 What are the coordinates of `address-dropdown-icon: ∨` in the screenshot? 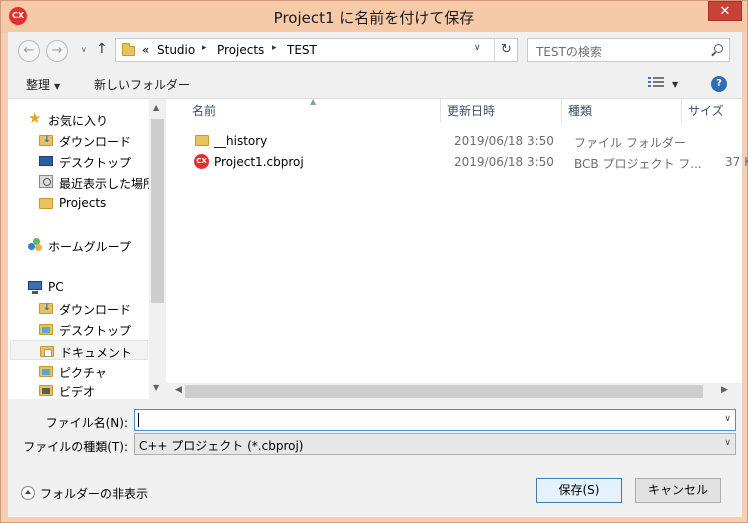 It's located at (477, 48).